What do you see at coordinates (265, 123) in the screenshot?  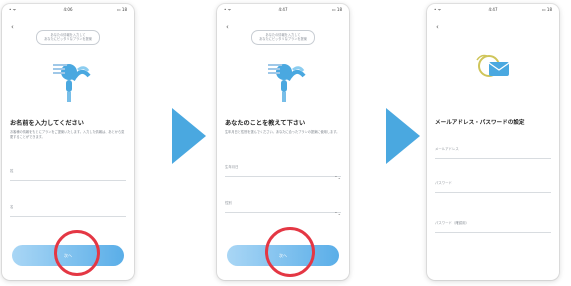 I see `page-title: あなたのことを教えて下さい` at bounding box center [265, 123].